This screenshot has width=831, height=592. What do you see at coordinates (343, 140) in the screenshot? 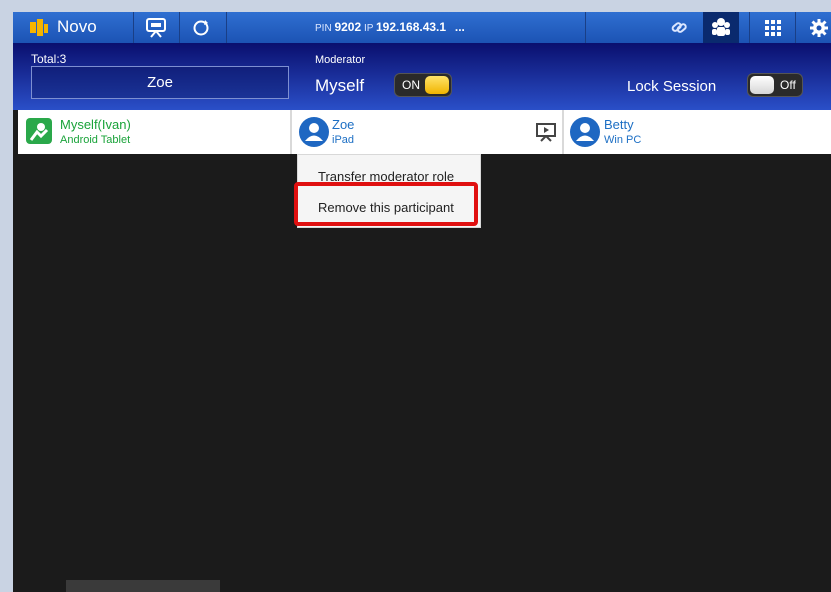
I see `participant-device: iPad` at bounding box center [343, 140].